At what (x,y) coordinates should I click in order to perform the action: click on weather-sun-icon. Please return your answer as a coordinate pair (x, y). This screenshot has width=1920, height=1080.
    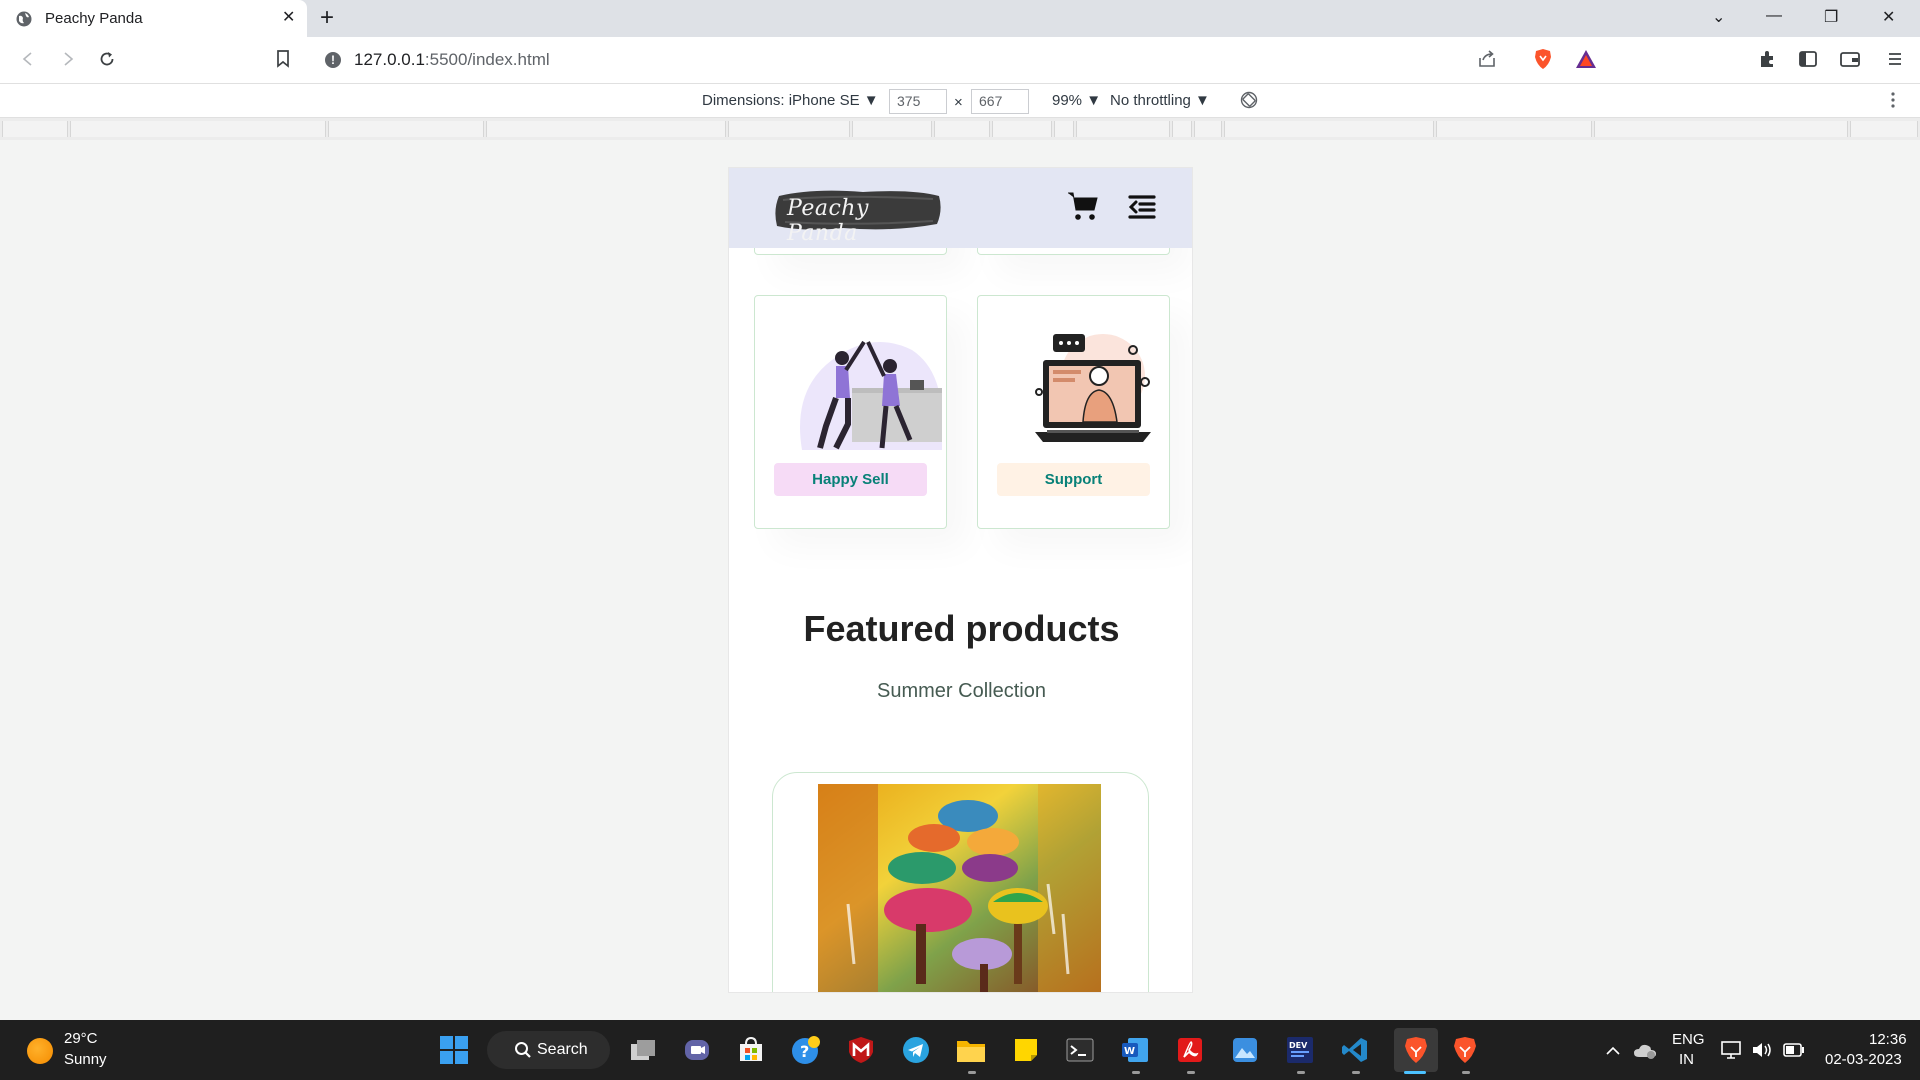
    Looking at the image, I should click on (40, 1051).